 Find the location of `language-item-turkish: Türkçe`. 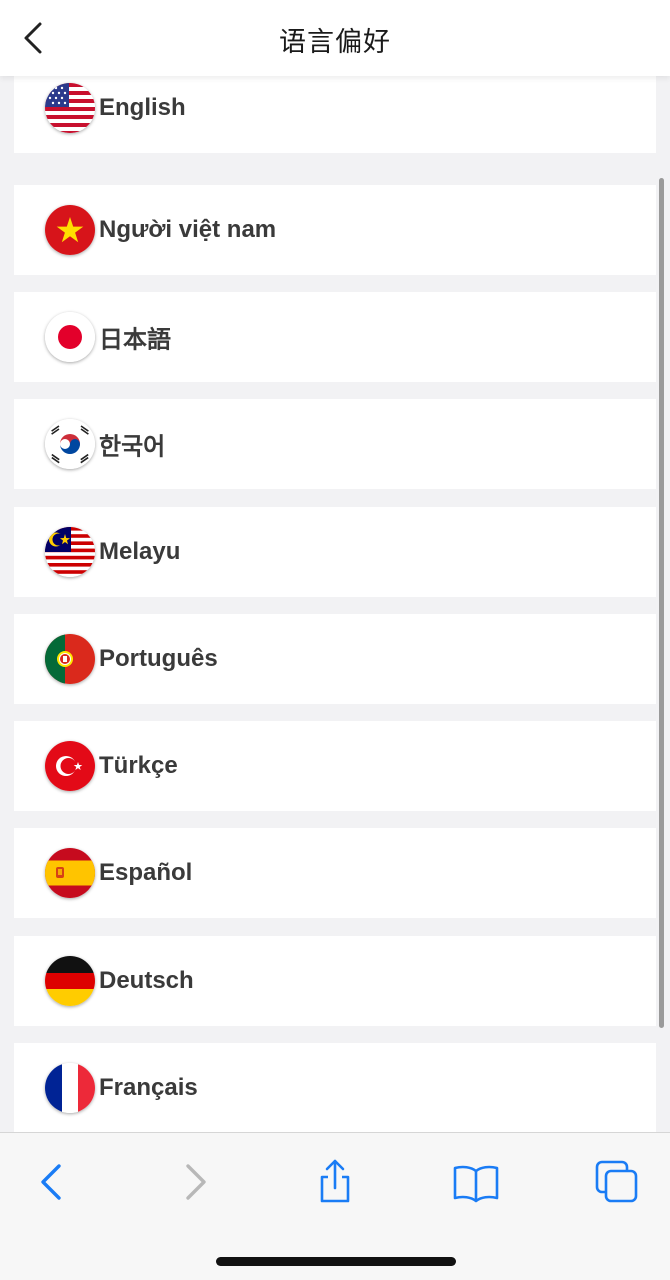

language-item-turkish: Türkçe is located at coordinates (335, 766).